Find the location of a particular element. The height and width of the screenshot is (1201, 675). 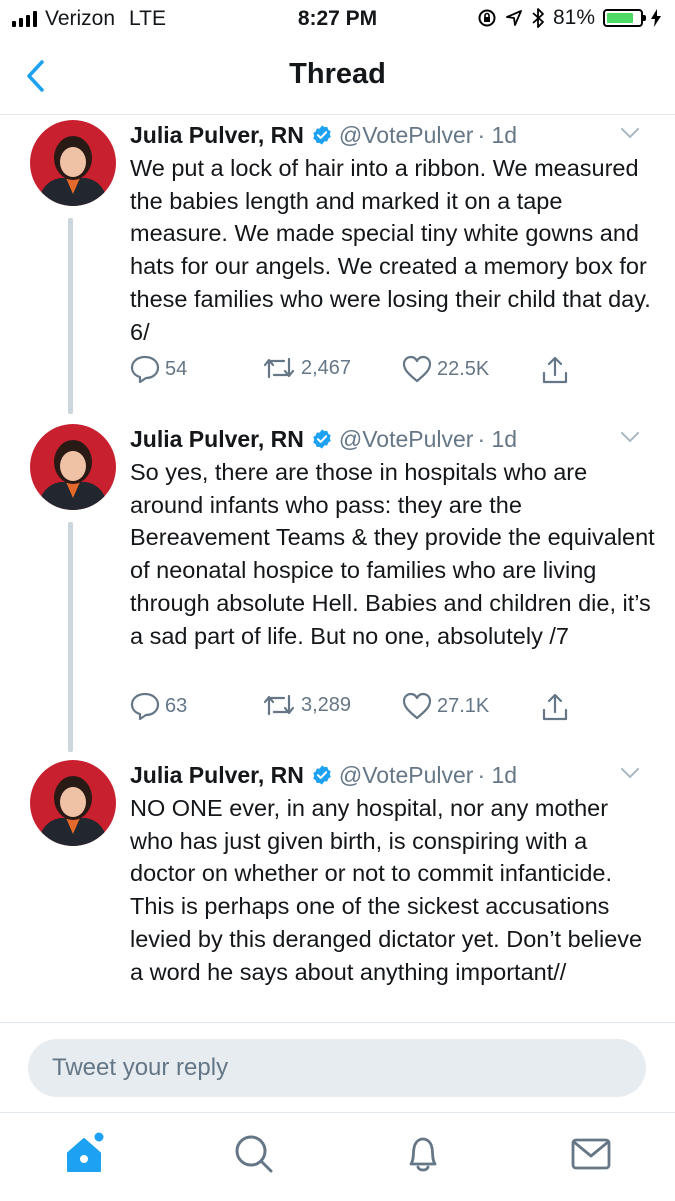

bluetooth-icon is located at coordinates (538, 18).